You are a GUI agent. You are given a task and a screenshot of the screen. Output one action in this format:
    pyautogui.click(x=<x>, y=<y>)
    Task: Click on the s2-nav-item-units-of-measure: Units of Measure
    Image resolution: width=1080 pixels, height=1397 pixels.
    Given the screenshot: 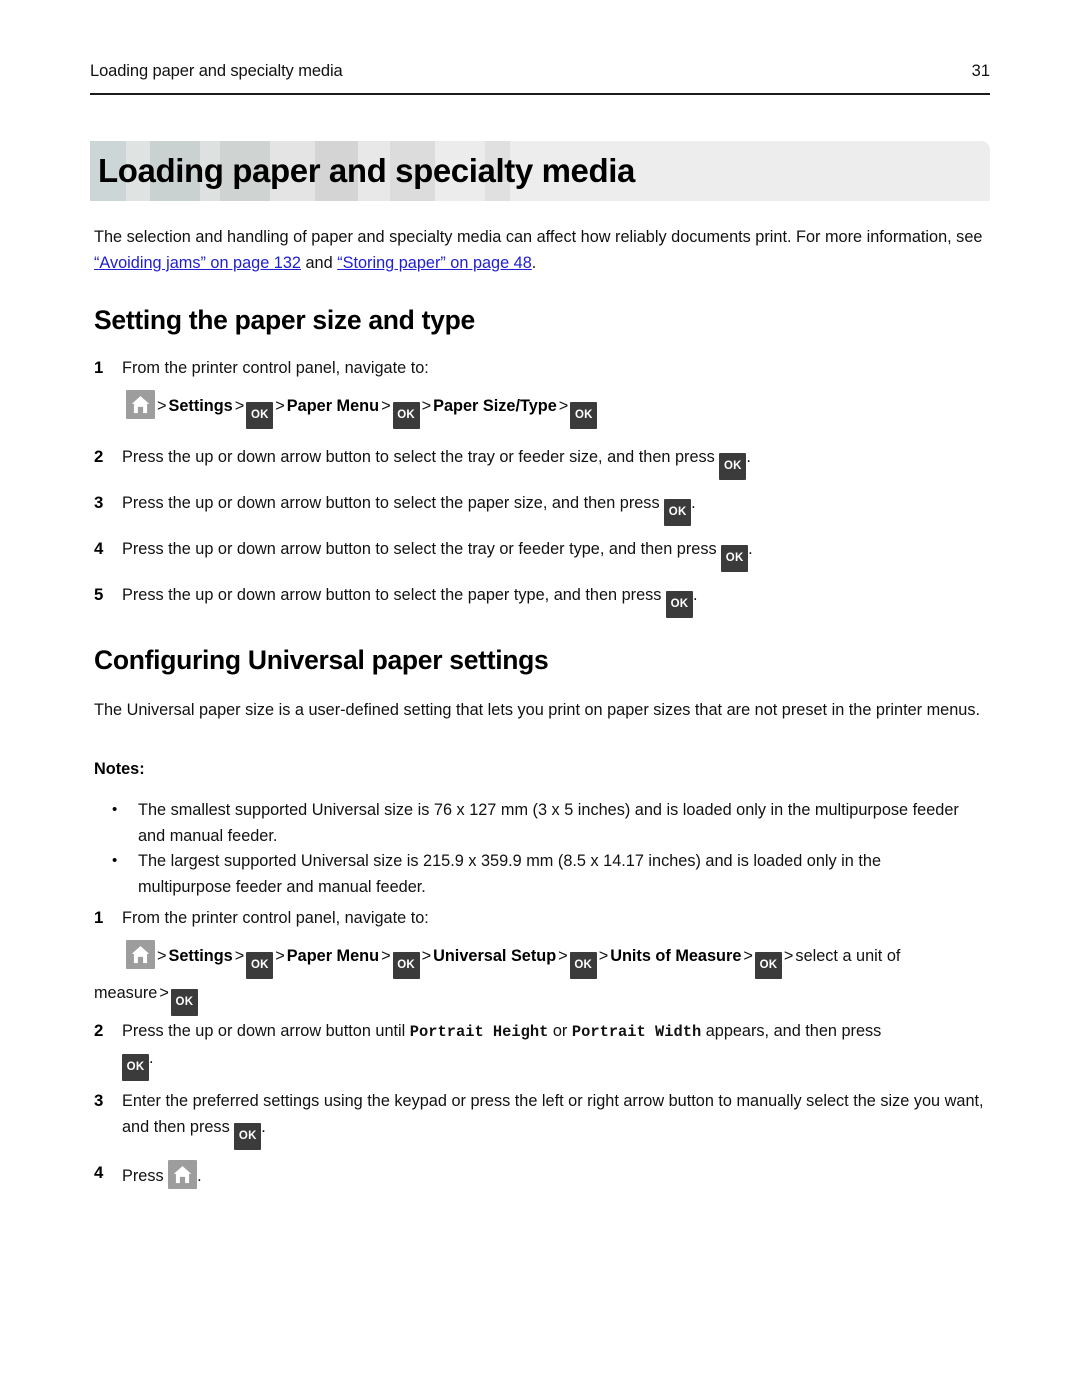 What is the action you would take?
    pyautogui.click(x=675, y=956)
    